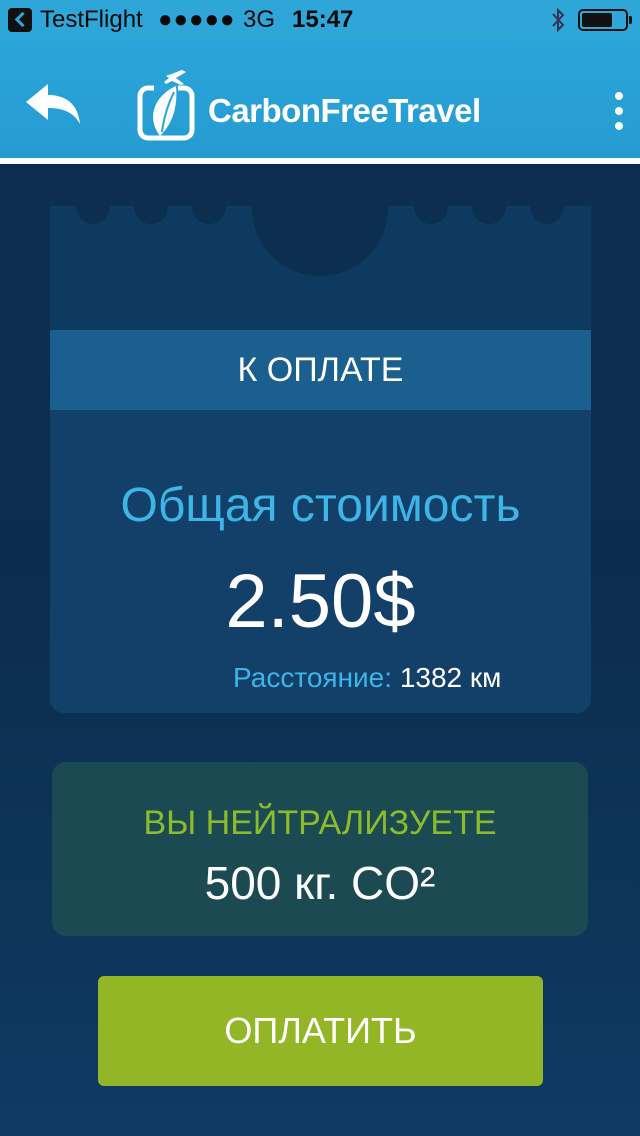 The height and width of the screenshot is (1136, 640). I want to click on app-title: CarbonFreeTravel, so click(344, 110).